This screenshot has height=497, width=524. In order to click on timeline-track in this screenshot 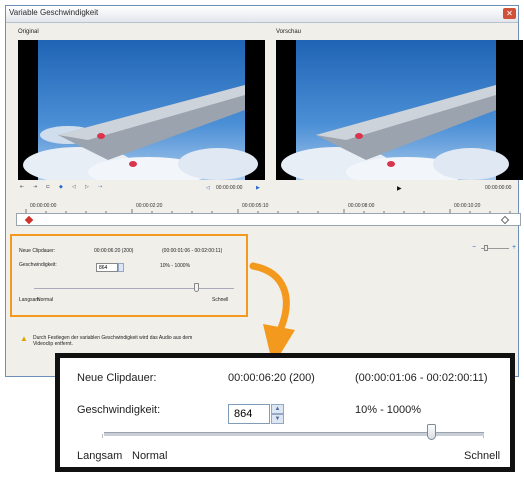, I will do `click(268, 219)`.